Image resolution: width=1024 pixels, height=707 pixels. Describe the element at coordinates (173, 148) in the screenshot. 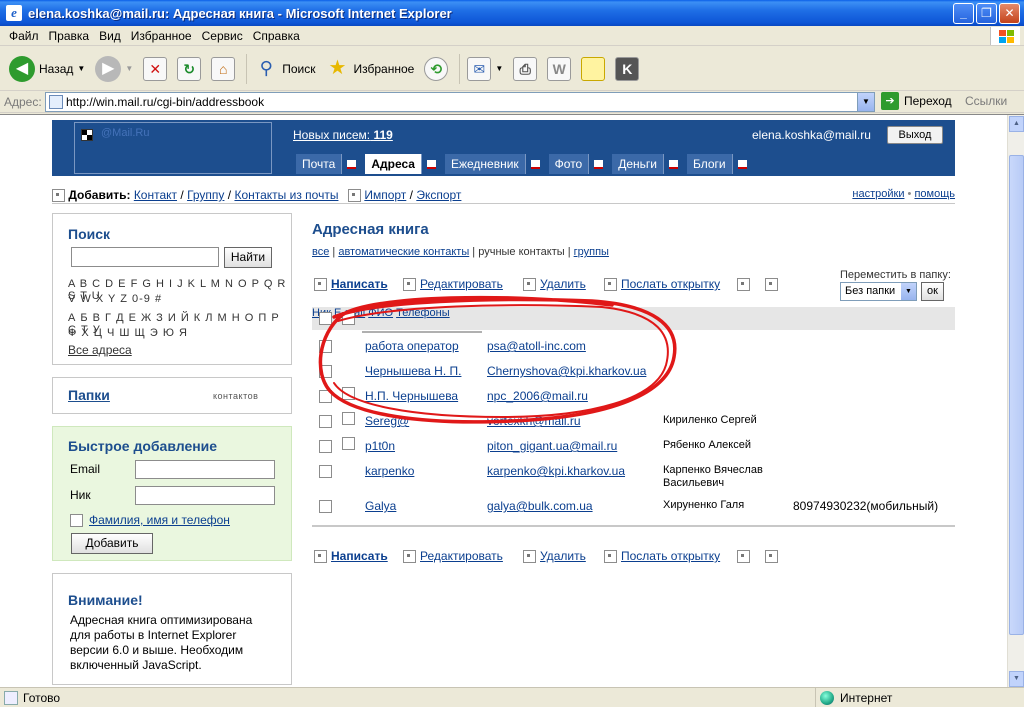

I see `logo: @Mail.Ru` at that location.